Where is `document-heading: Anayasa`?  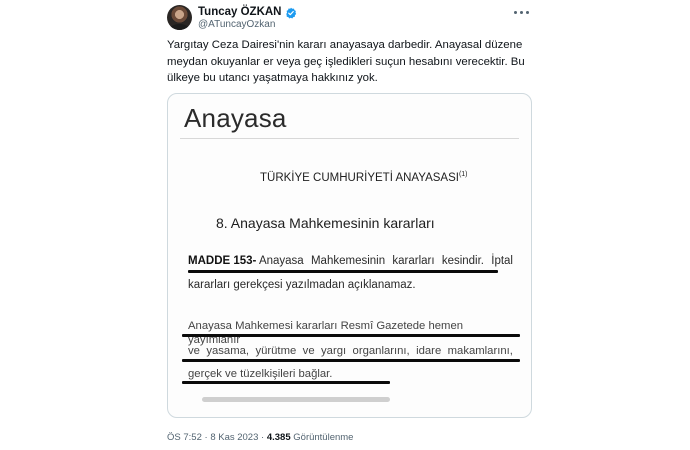
document-heading: Anayasa is located at coordinates (235, 118).